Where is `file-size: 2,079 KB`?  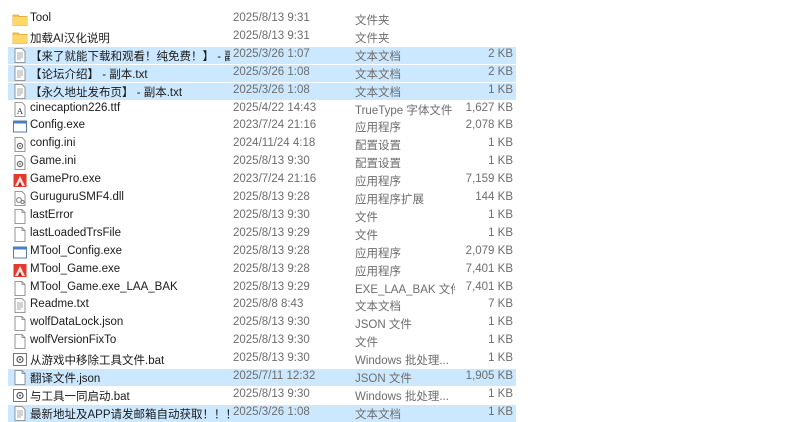
file-size: 2,079 KB is located at coordinates (489, 250).